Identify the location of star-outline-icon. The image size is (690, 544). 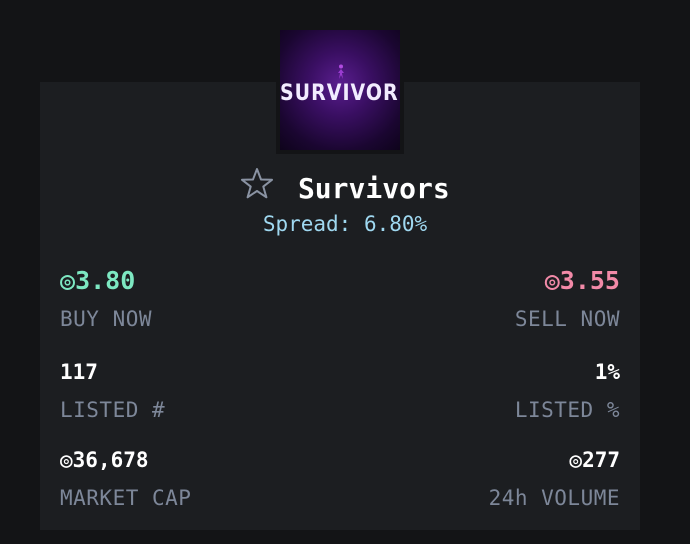
(257, 185).